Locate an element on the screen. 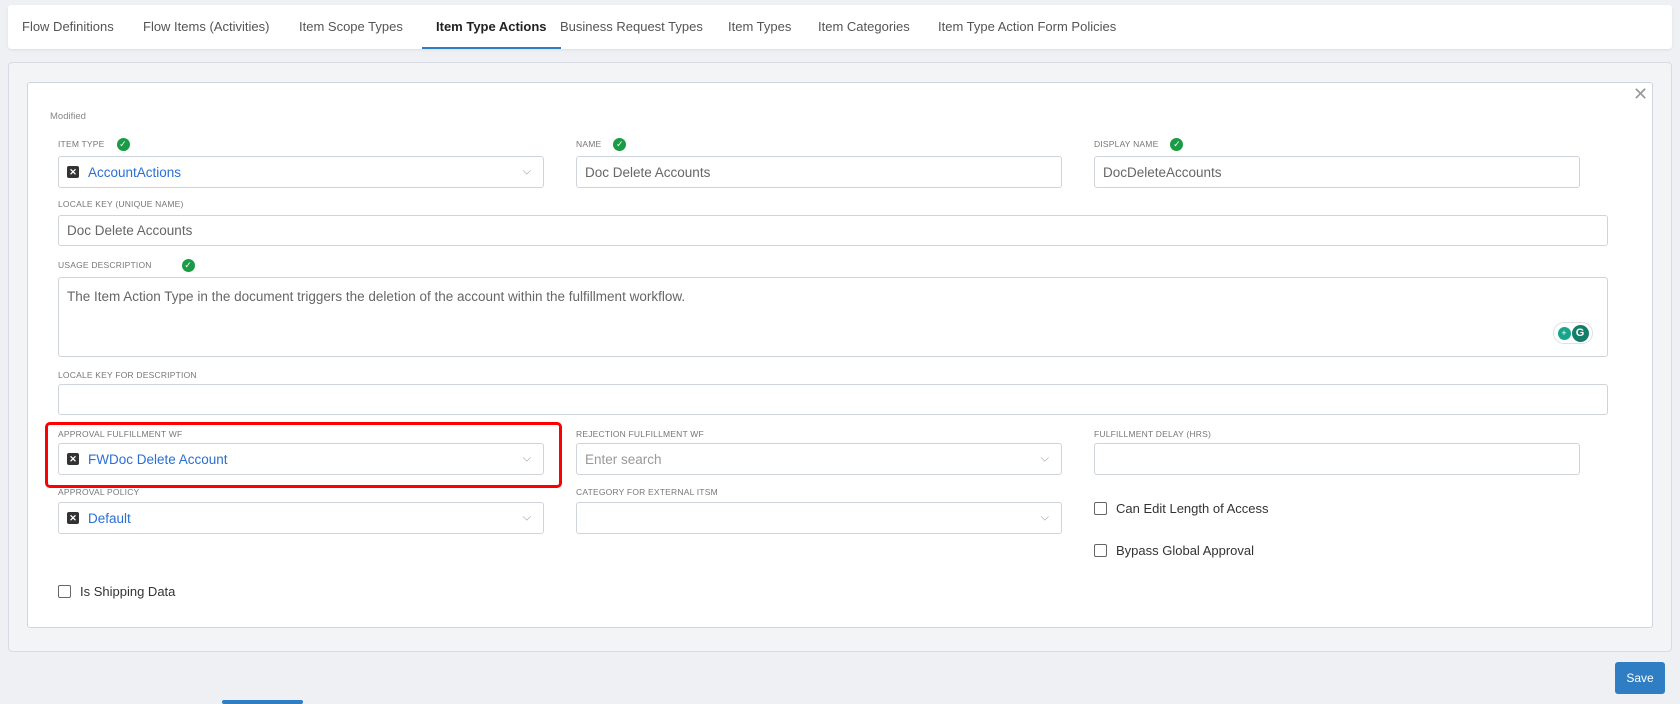 This screenshot has height=704, width=1680. fulfillment-delay-label: FULFILLMENT DELAY (HRS) is located at coordinates (1153, 434).